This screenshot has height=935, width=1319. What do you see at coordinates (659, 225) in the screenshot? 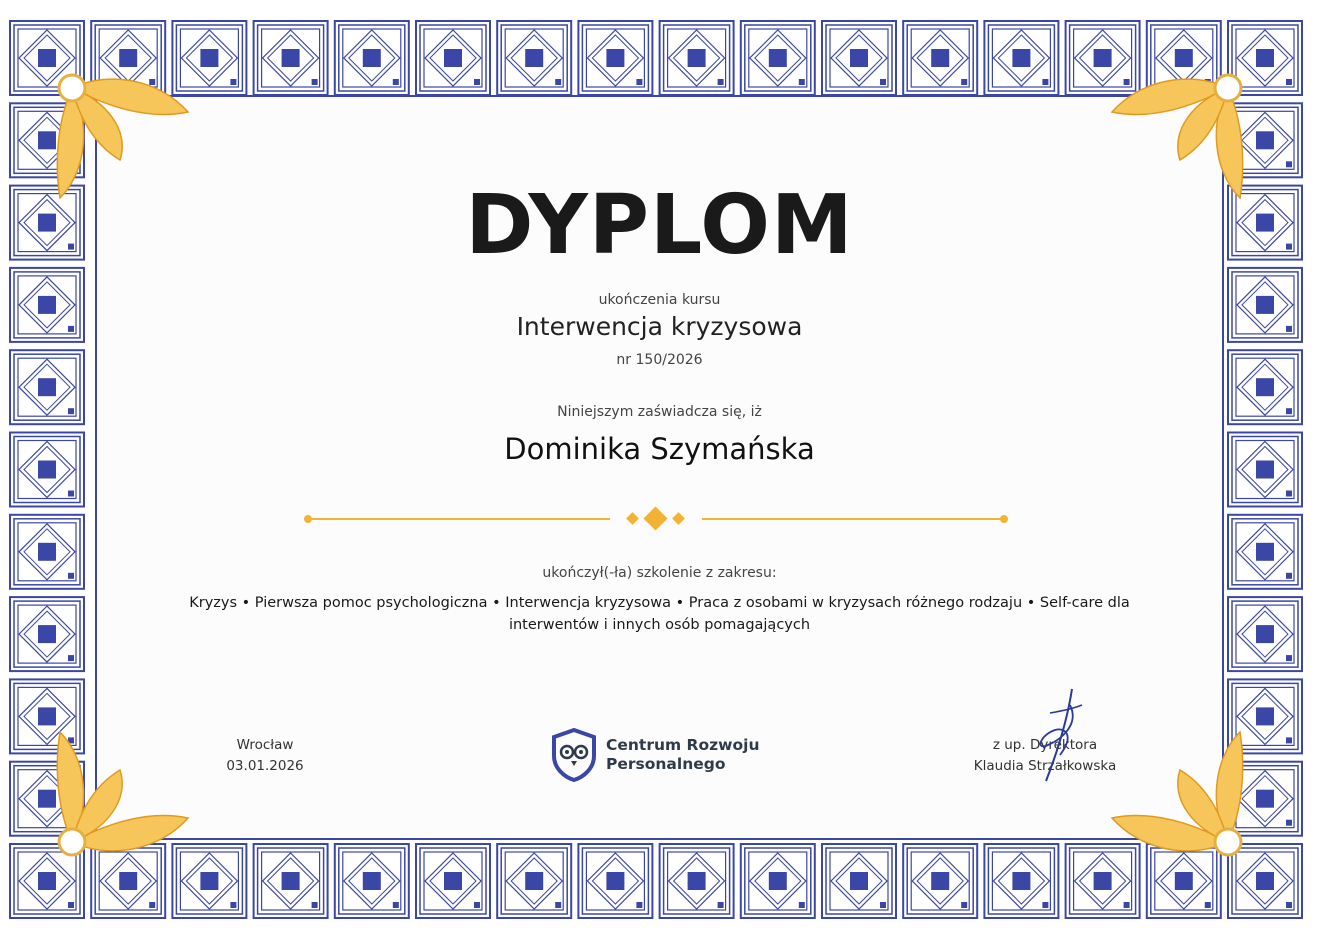
I see `certificate-title: DYPLOM` at bounding box center [659, 225].